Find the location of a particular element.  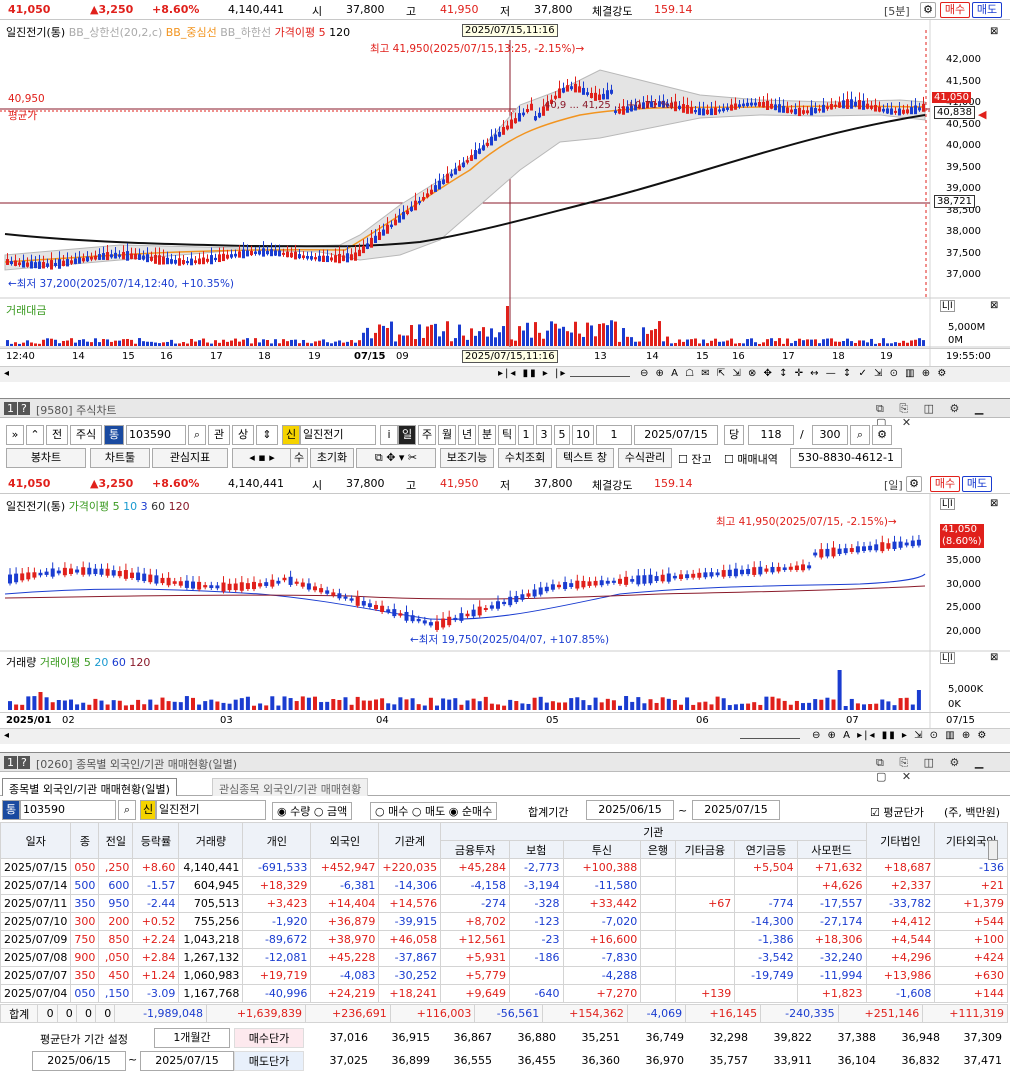

search-icon: ⌕ is located at coordinates (197, 435).